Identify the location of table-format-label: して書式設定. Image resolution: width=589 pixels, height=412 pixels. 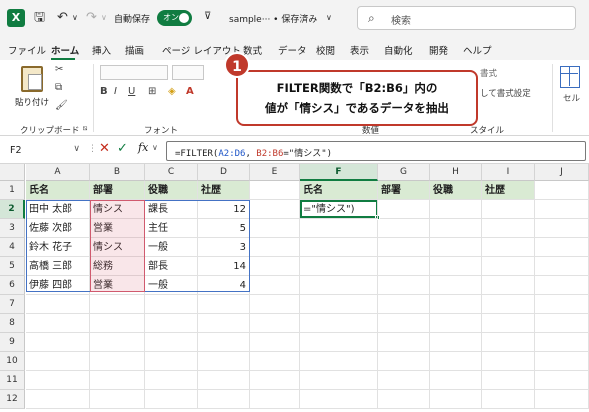
(505, 93).